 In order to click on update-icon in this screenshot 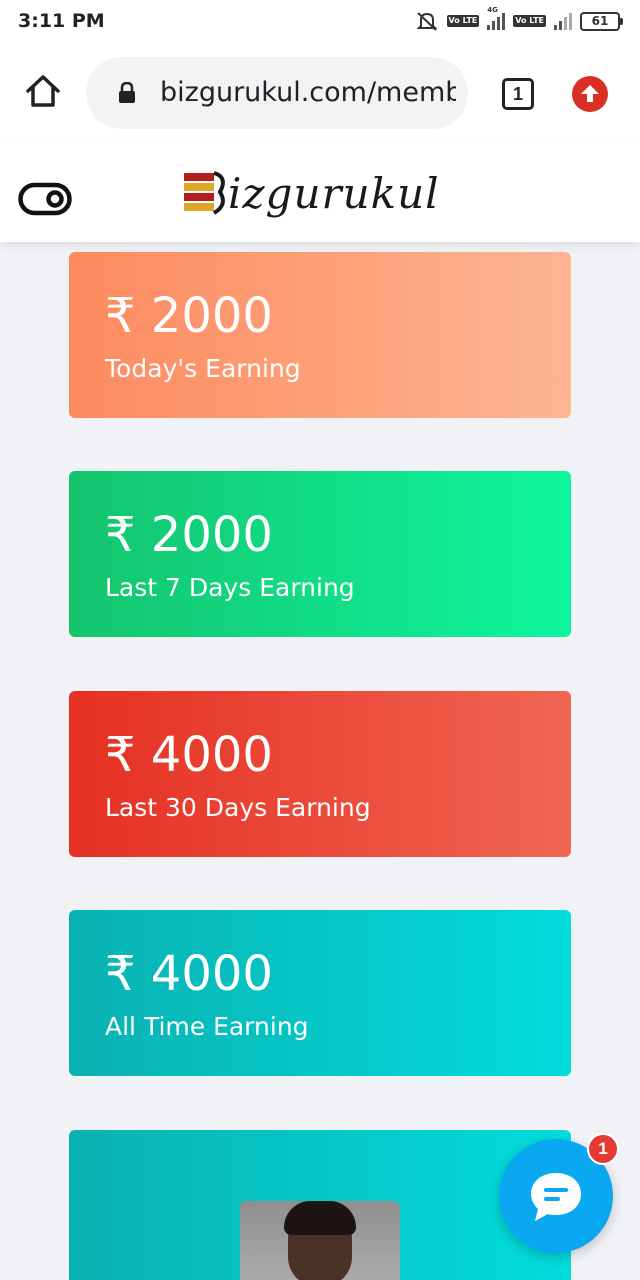, I will do `click(590, 94)`.